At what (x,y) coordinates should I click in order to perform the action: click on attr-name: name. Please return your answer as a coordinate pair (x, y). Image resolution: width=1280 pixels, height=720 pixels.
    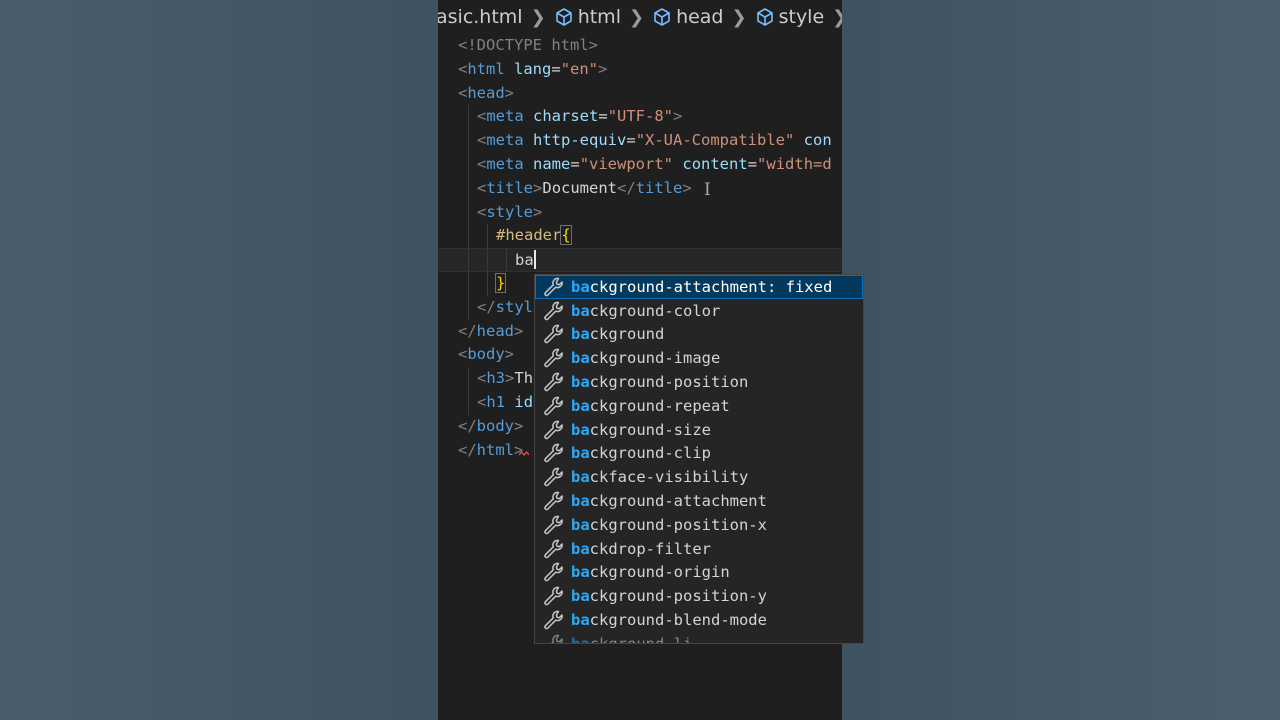
    Looking at the image, I should click on (552, 163).